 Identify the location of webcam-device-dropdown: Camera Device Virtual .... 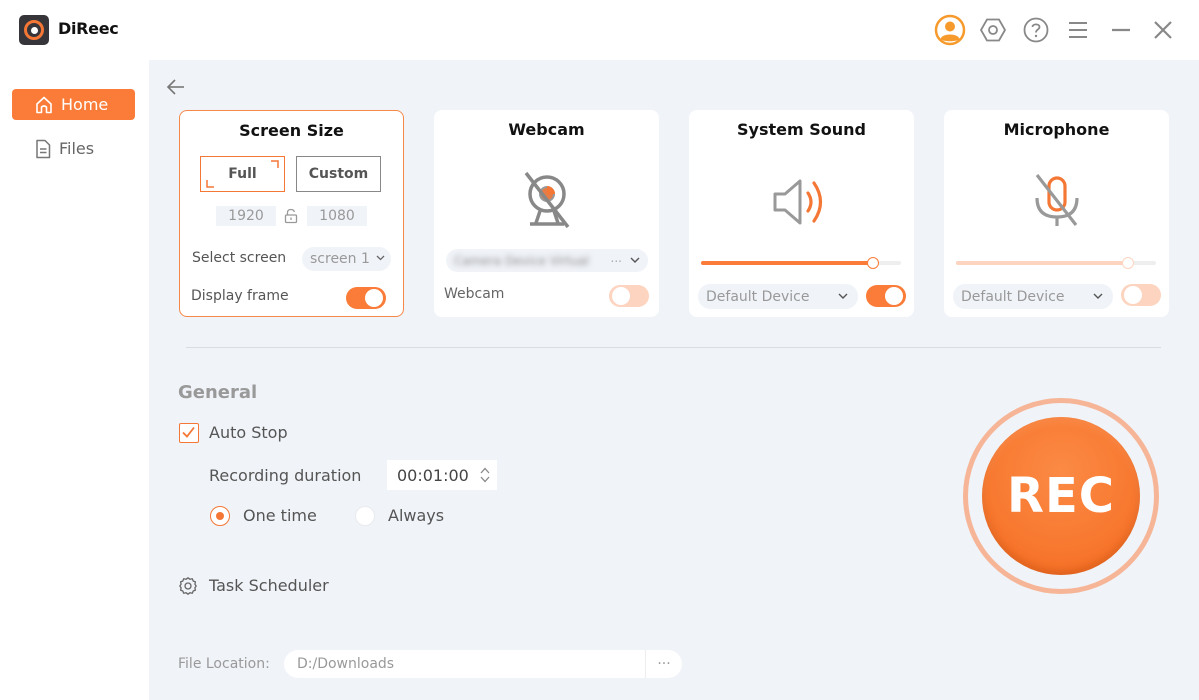
(547, 260).